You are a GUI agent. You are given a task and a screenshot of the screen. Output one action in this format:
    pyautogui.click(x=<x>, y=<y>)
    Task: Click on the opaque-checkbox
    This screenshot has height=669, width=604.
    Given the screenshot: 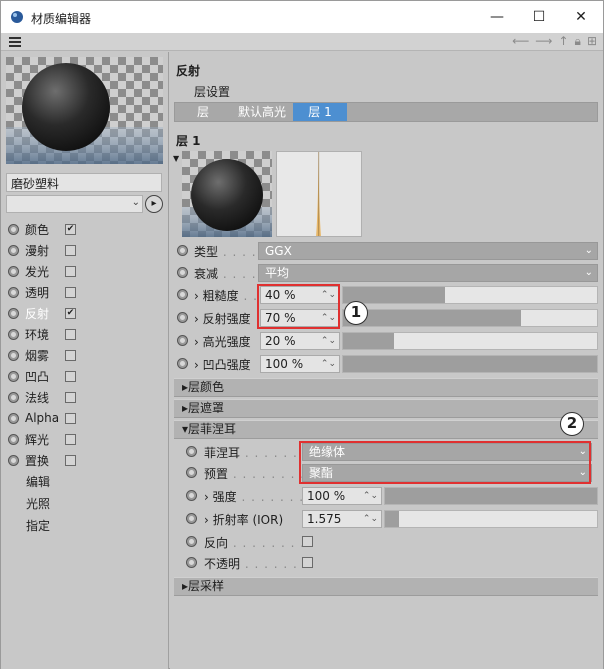 What is the action you would take?
    pyautogui.click(x=307, y=562)
    